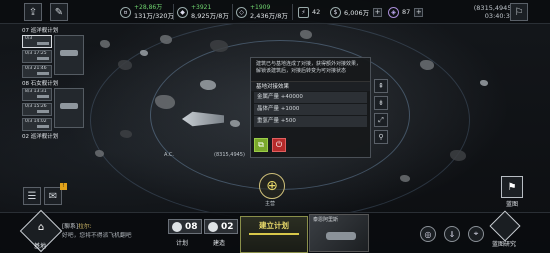  Describe the element at coordinates (185, 226) in the screenshot. I see `plan-counter: 08` at that location.